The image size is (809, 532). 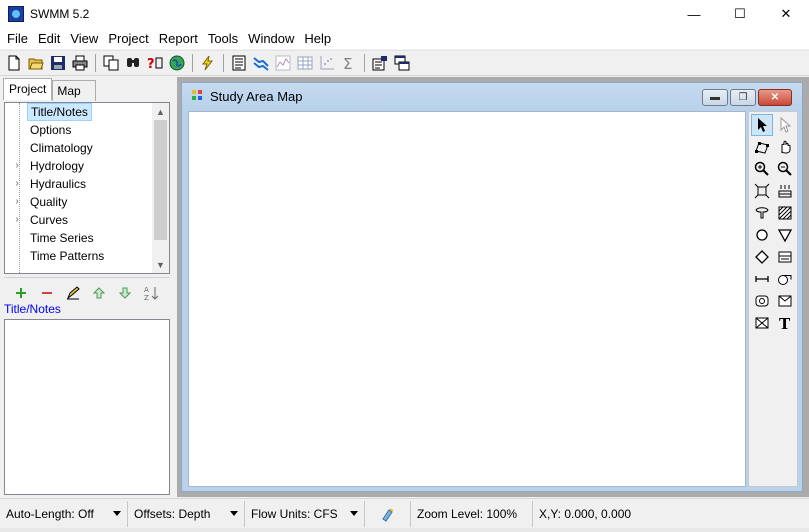 I want to click on toolbar-separator, so click(x=223, y=63).